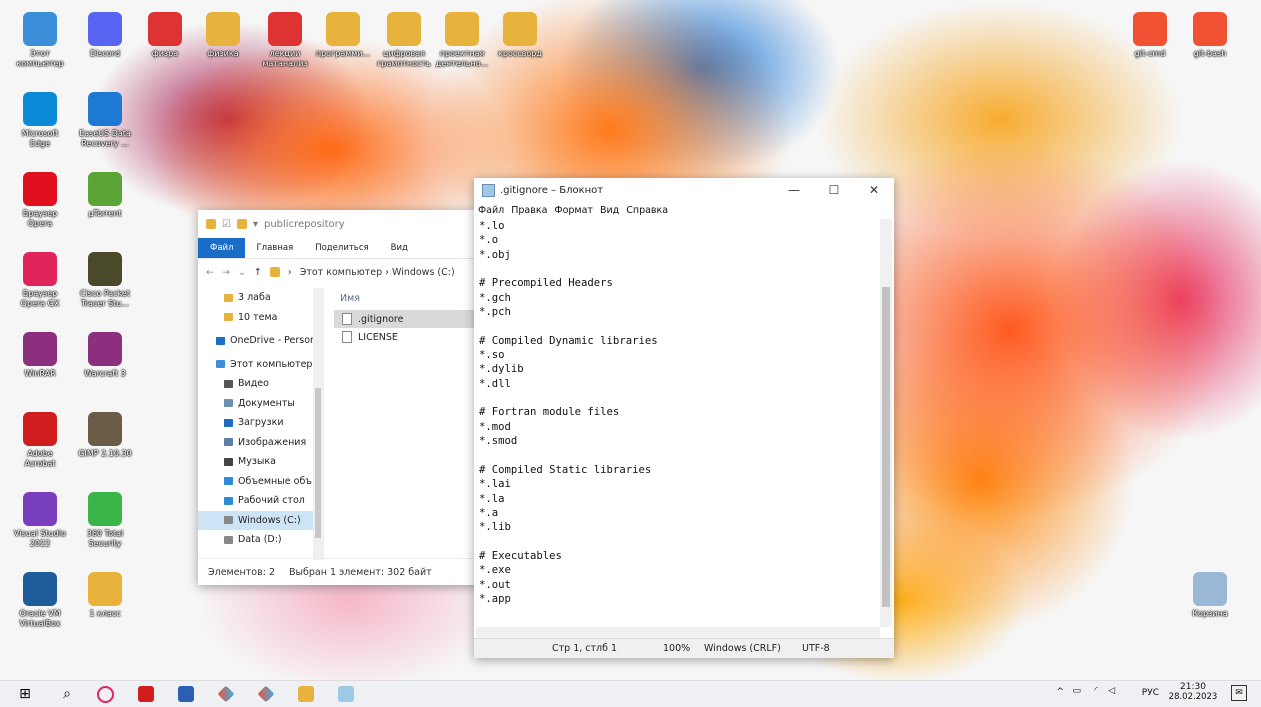  What do you see at coordinates (346, 694) in the screenshot?
I see `notepad-taskbar-icon` at bounding box center [346, 694].